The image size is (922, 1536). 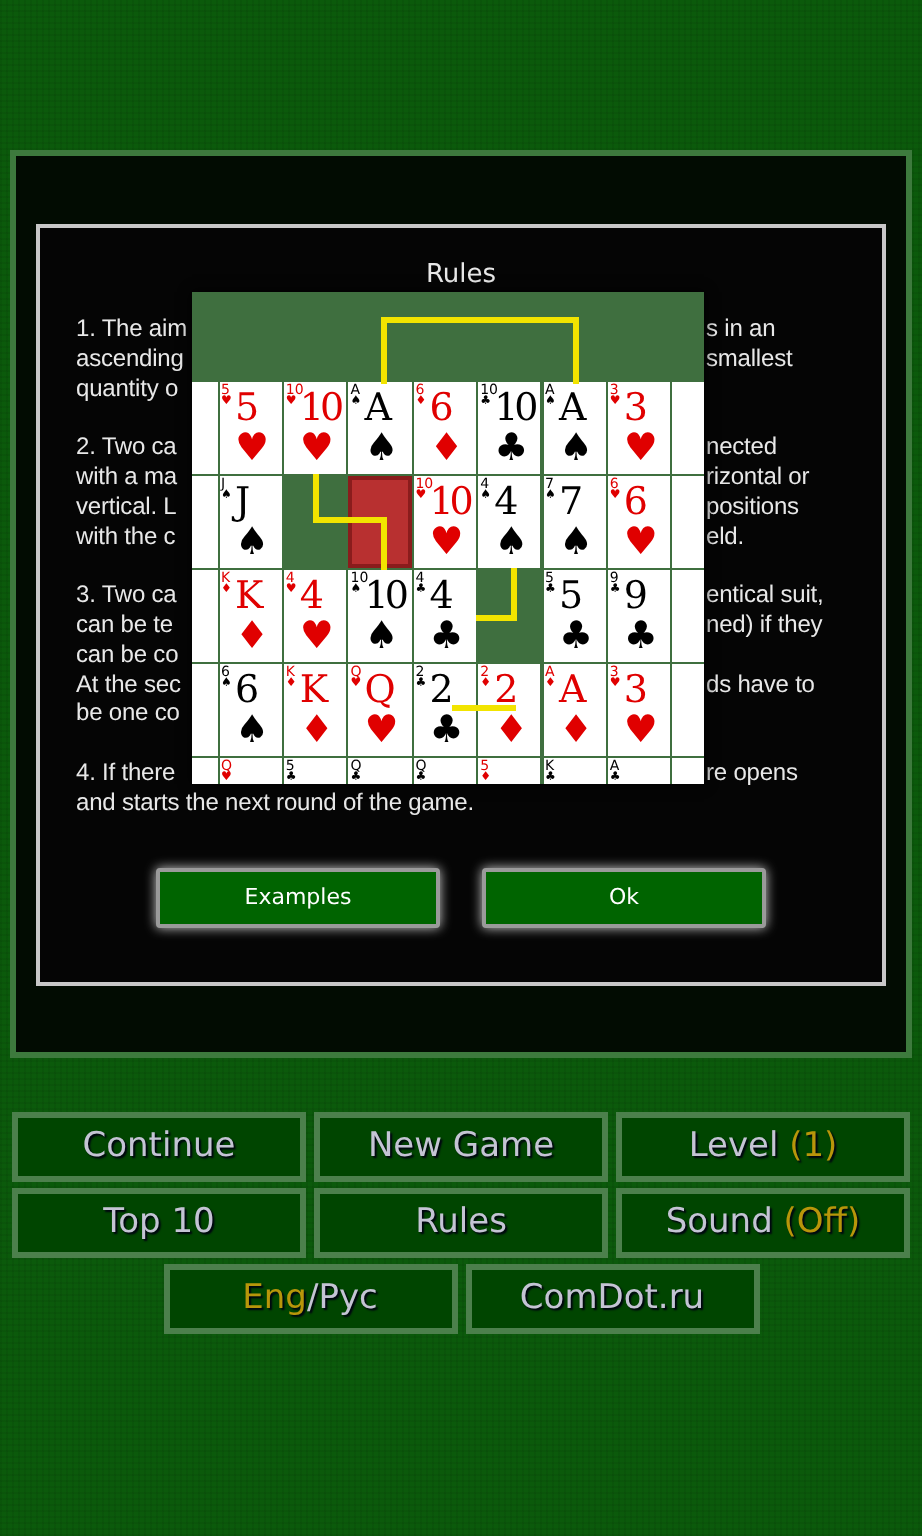 What do you see at coordinates (310, 1299) in the screenshot?
I see `language-button: Eng/Рус` at bounding box center [310, 1299].